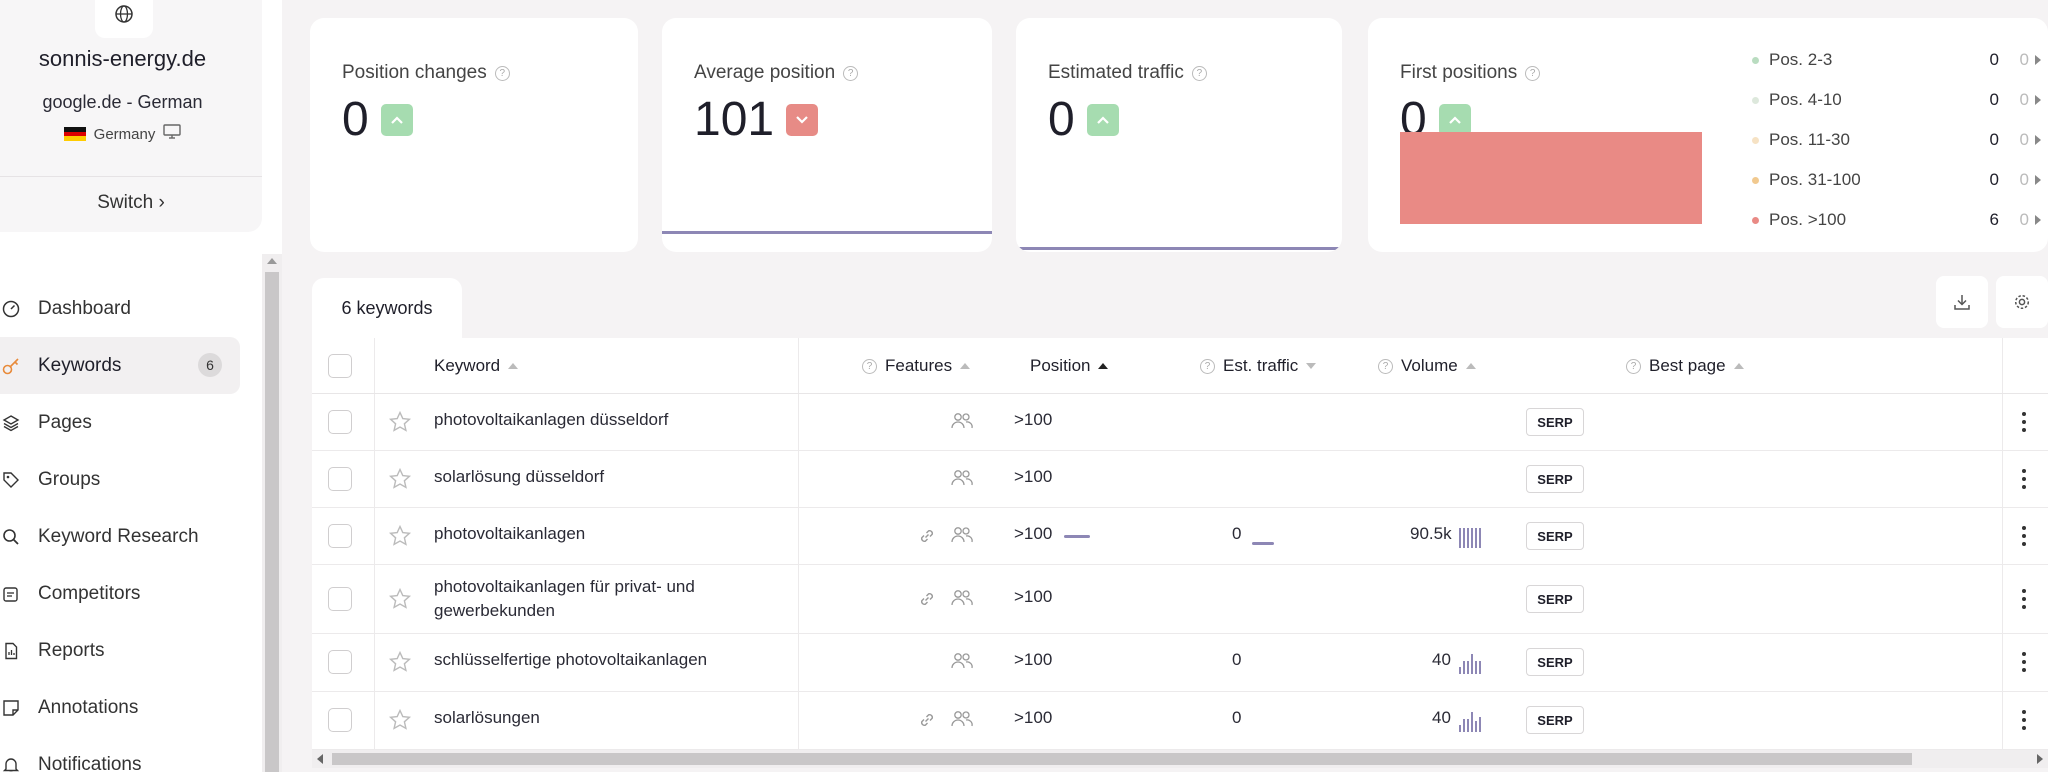  I want to click on download-button, so click(1962, 302).